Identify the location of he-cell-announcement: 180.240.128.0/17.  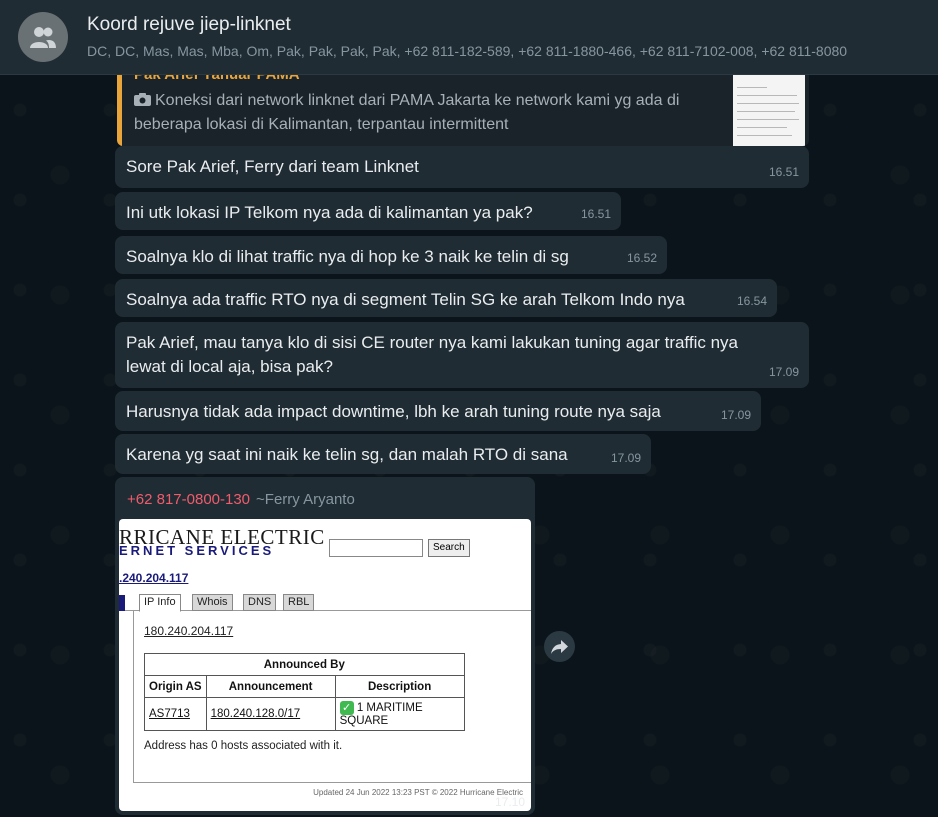
(270, 714).